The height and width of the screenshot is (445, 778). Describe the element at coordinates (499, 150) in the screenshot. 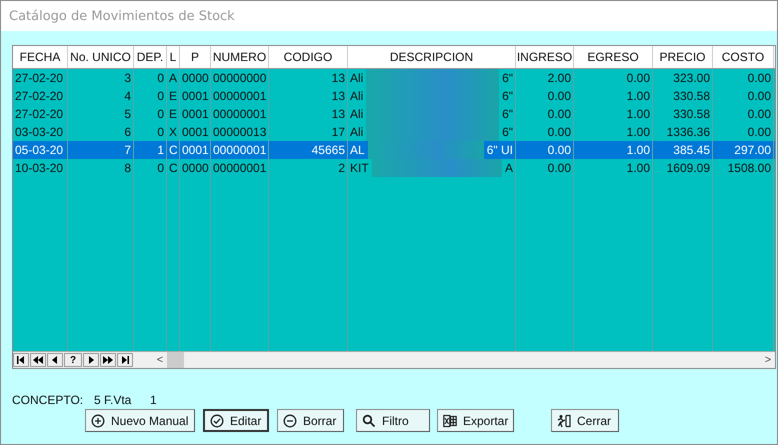

I see `table-cell-text: 6" UI` at that location.